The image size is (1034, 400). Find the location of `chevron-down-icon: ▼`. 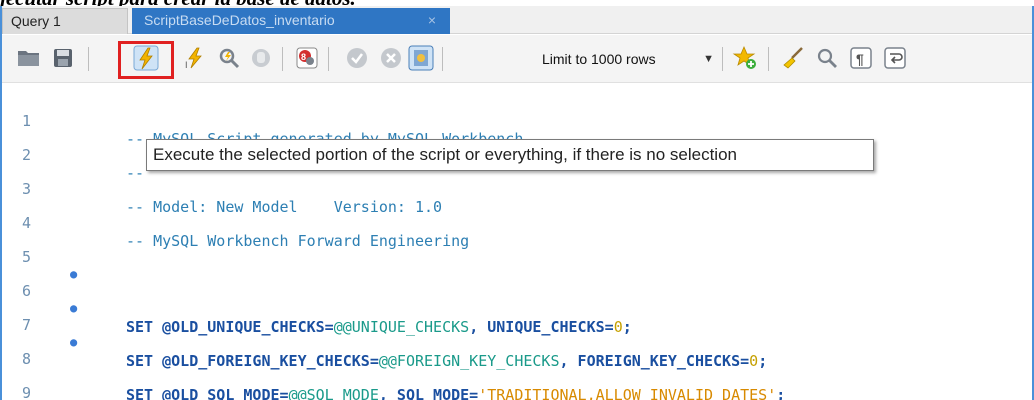

chevron-down-icon: ▼ is located at coordinates (708, 59).